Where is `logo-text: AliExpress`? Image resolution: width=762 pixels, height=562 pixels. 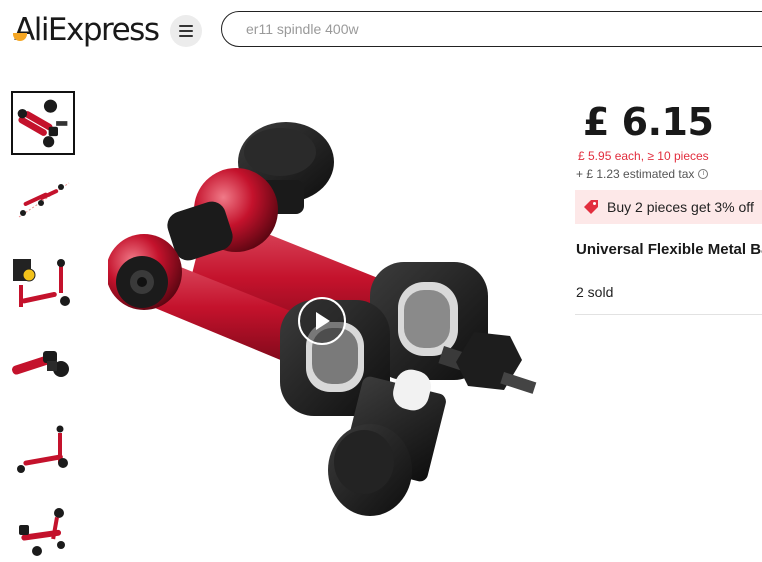 logo-text: AliExpress is located at coordinates (87, 30).